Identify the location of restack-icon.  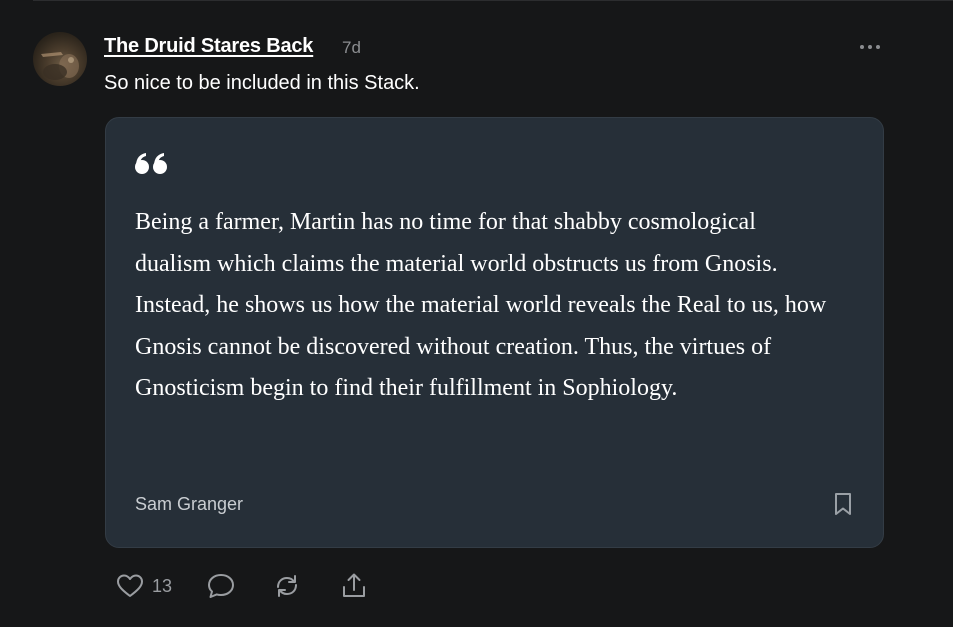
(287, 586).